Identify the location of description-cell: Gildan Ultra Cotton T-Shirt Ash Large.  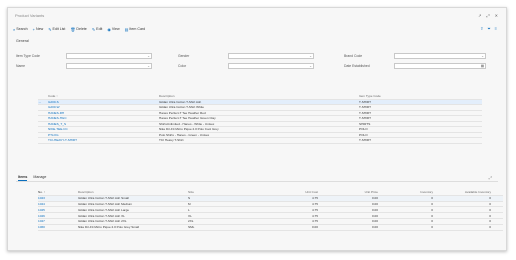
(104, 209).